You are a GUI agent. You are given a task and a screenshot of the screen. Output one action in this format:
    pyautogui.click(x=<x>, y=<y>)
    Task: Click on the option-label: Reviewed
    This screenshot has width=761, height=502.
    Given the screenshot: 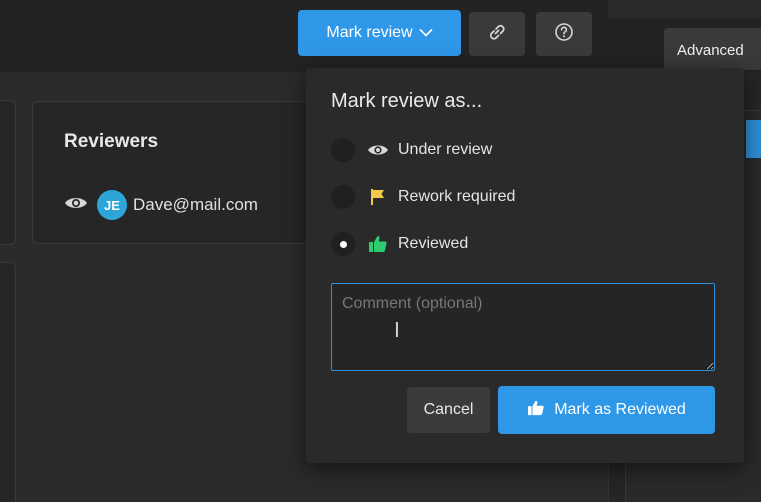 What is the action you would take?
    pyautogui.click(x=433, y=243)
    